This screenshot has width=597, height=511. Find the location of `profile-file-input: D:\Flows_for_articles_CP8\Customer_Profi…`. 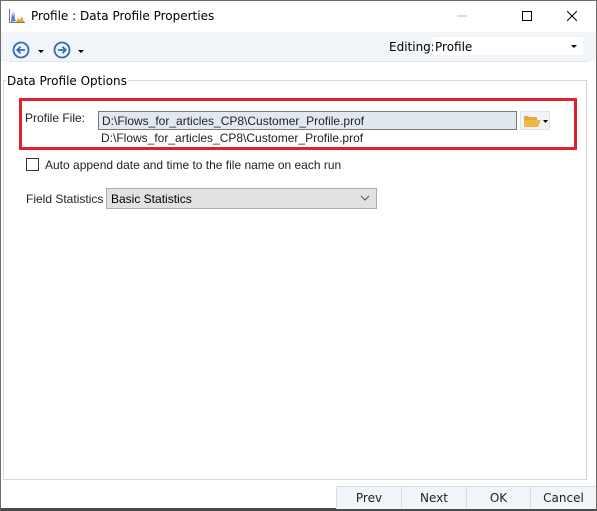

profile-file-input: D:\Flows_for_articles_CP8\Customer_Profi… is located at coordinates (307, 120).